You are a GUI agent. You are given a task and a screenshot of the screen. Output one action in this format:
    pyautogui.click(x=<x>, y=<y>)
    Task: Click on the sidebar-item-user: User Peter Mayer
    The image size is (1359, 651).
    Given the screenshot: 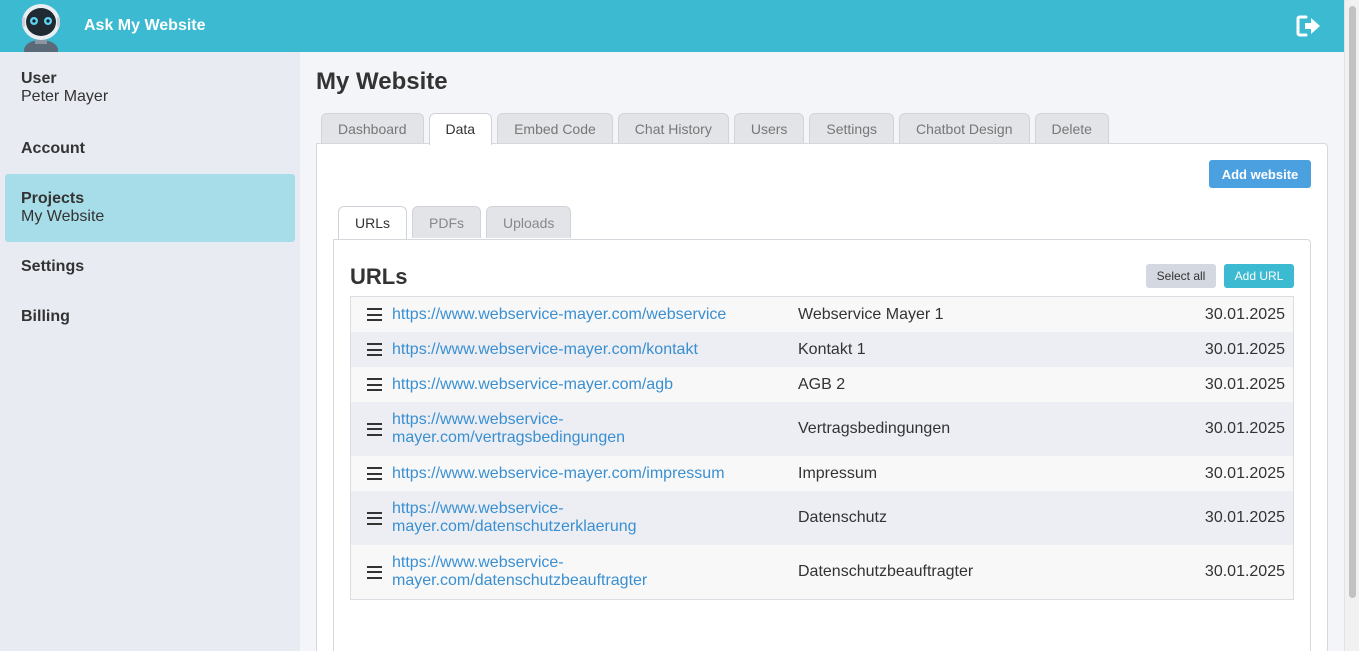 What is the action you would take?
    pyautogui.click(x=150, y=88)
    